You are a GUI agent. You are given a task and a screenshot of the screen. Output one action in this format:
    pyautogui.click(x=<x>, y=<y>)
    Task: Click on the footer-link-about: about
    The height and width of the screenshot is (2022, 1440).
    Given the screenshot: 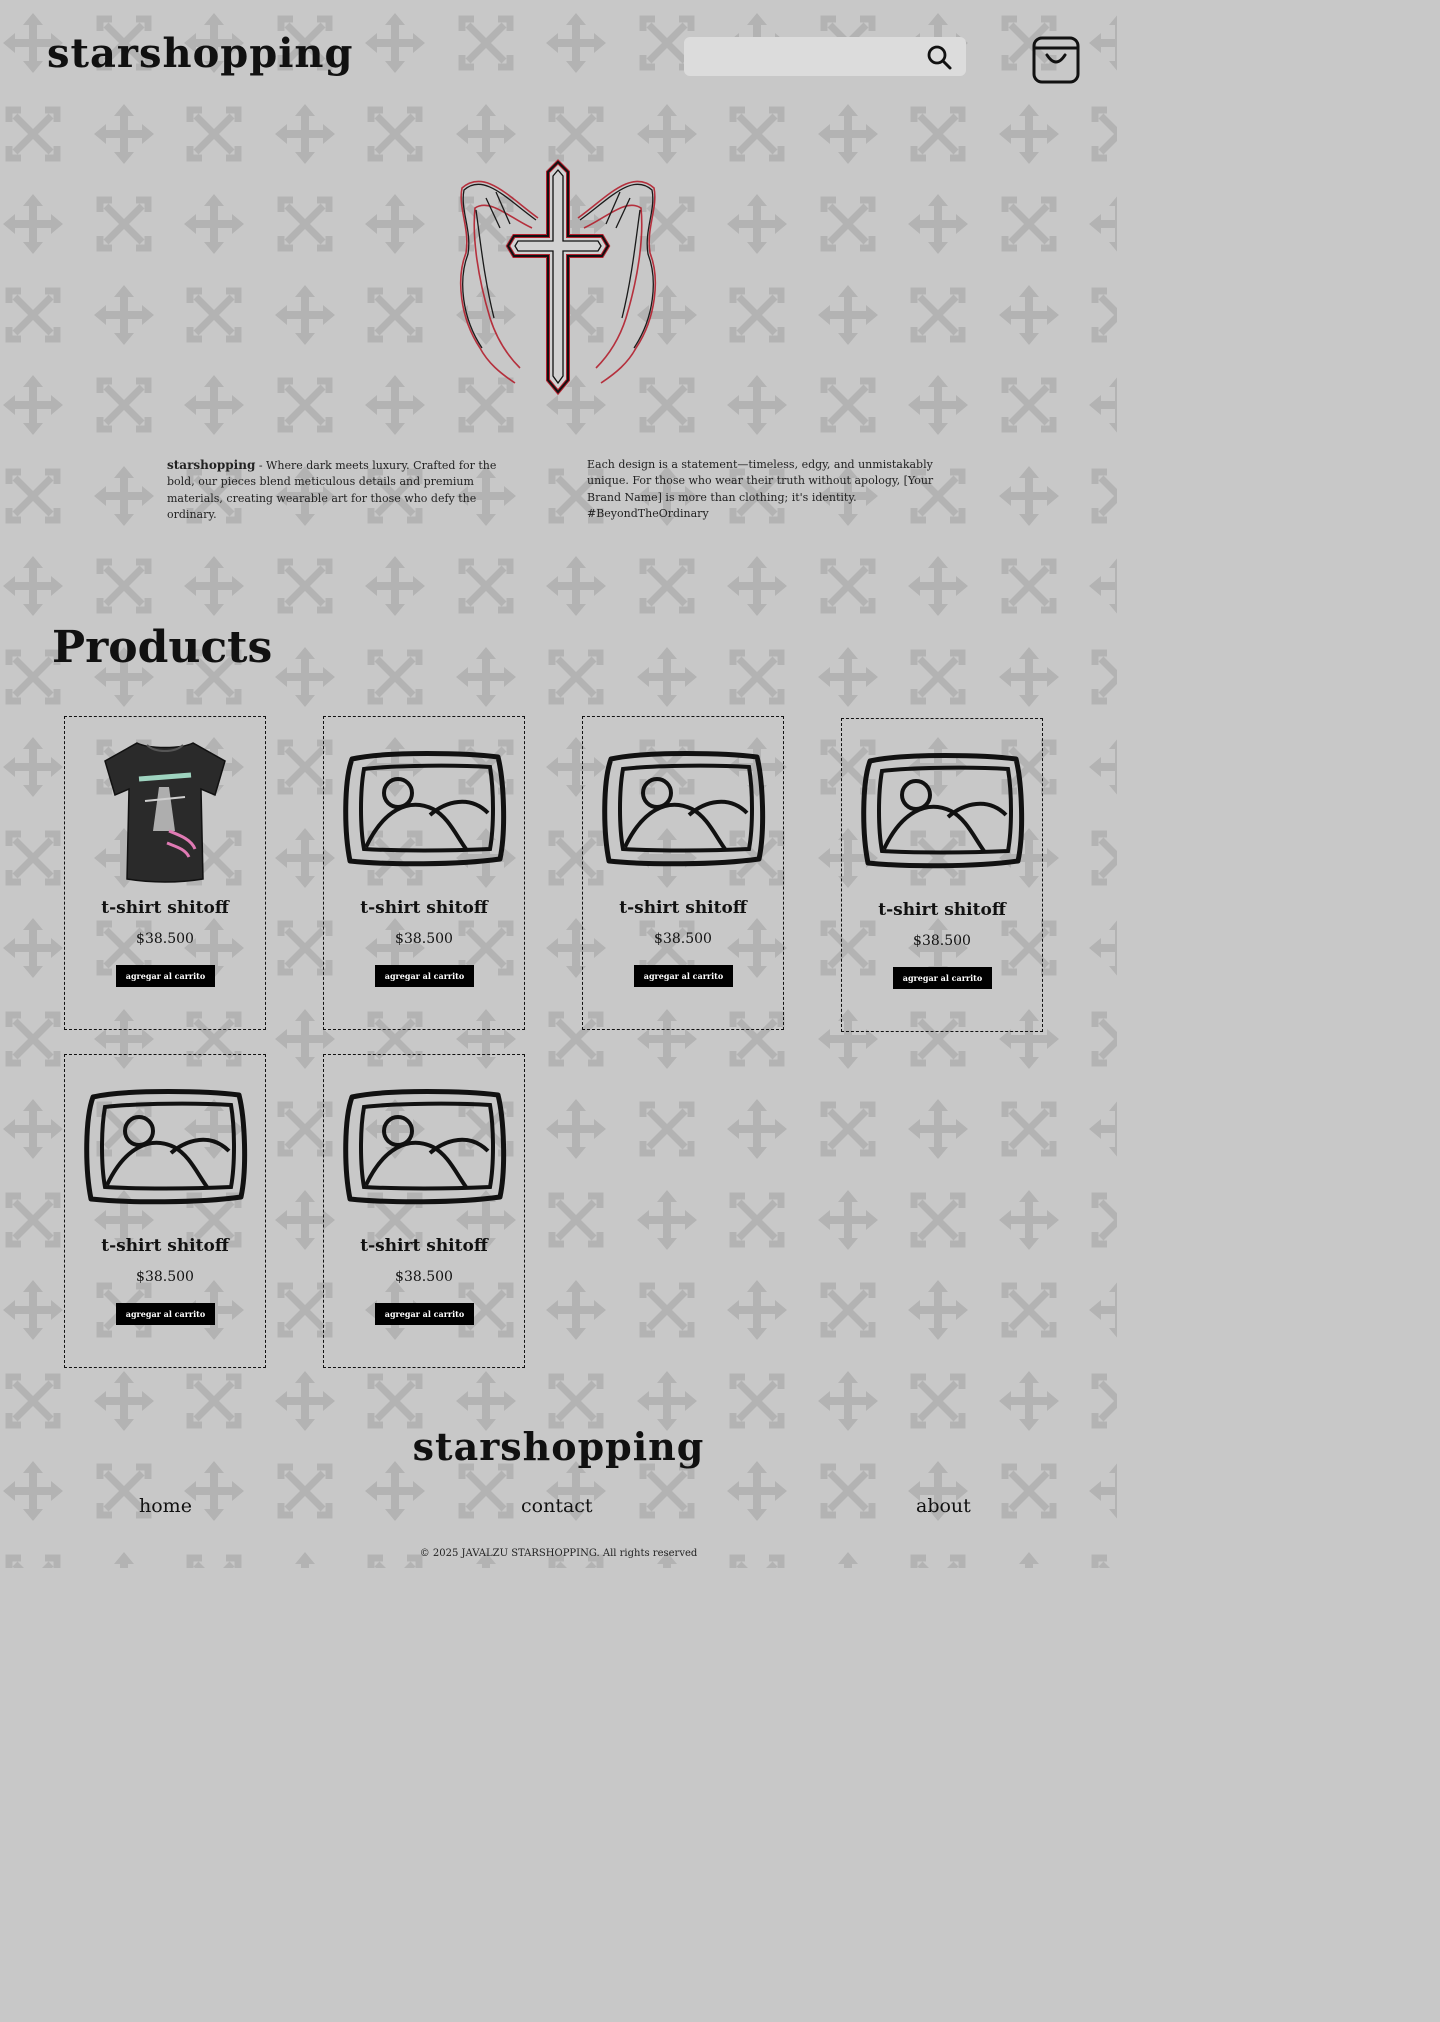 What is the action you would take?
    pyautogui.click(x=943, y=1506)
    